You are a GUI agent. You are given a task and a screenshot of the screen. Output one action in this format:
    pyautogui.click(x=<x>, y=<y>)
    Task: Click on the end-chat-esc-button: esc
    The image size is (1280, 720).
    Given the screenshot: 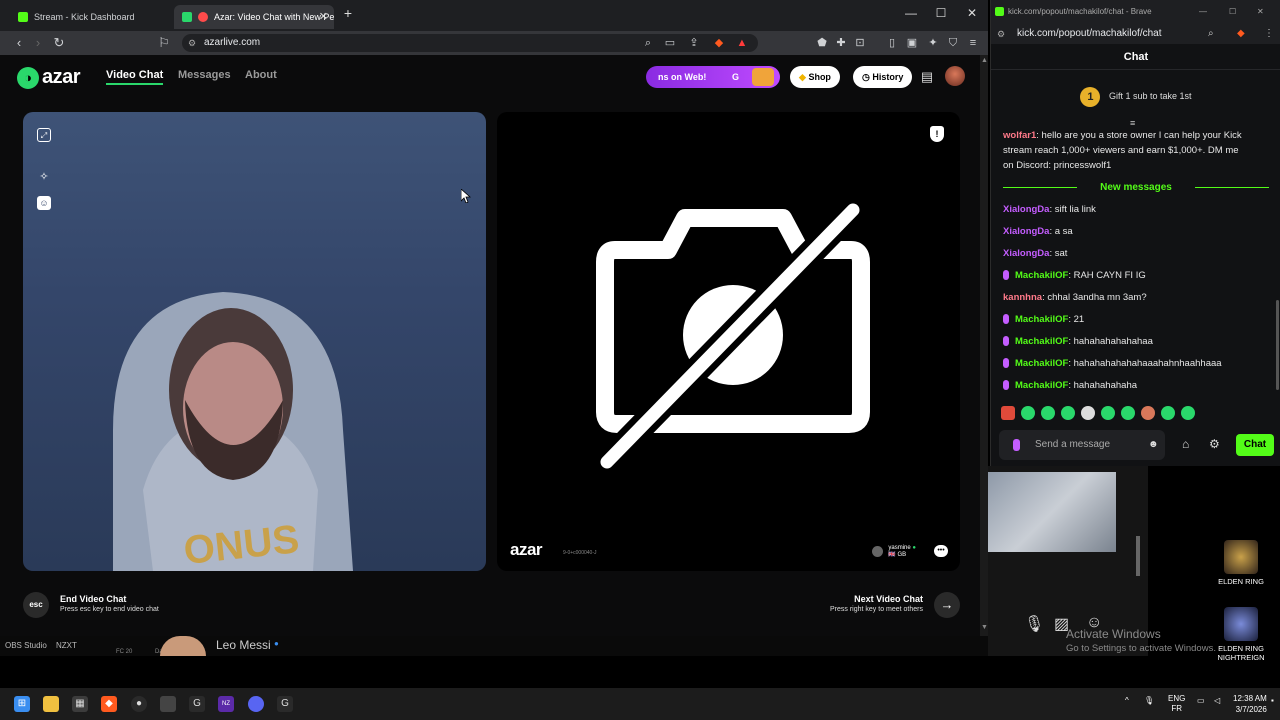 What is the action you would take?
    pyautogui.click(x=36, y=605)
    